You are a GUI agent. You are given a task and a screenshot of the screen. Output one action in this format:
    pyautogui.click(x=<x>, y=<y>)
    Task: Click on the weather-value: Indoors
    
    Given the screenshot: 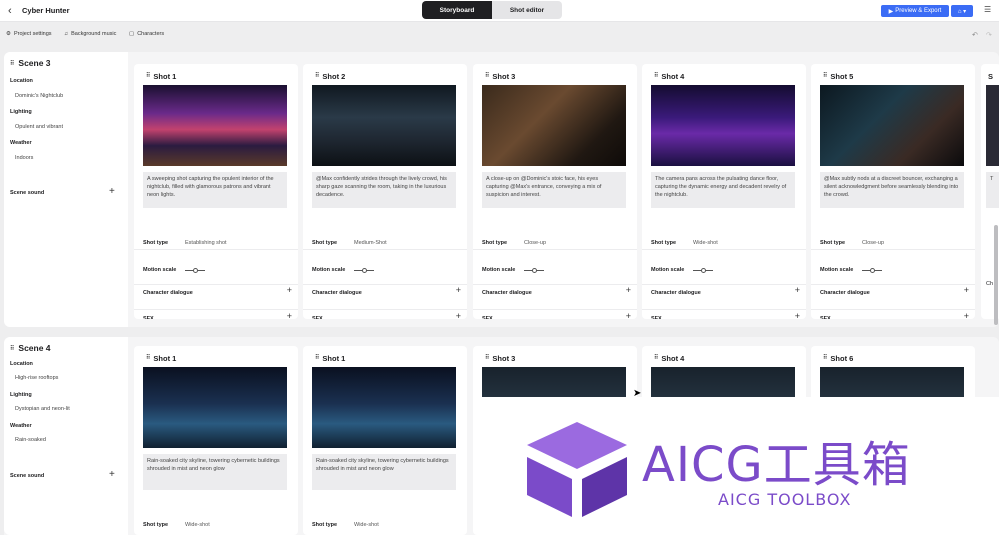 What is the action you would take?
    pyautogui.click(x=24, y=158)
    